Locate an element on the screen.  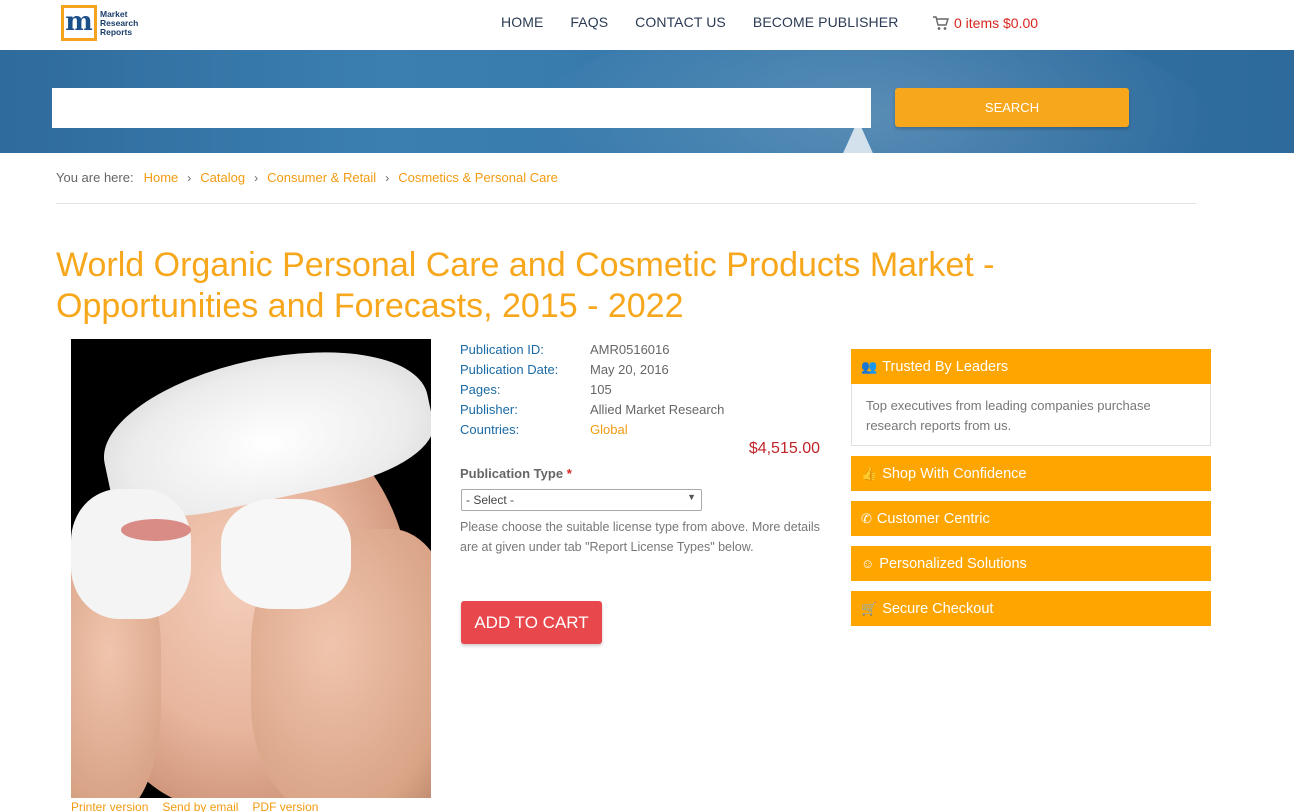
logo-text: Market Research Reports is located at coordinates (119, 22).